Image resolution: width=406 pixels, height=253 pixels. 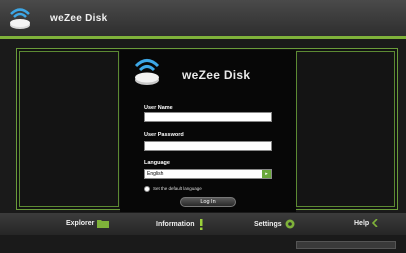 I want to click on language-label: Language, so click(x=157, y=163).